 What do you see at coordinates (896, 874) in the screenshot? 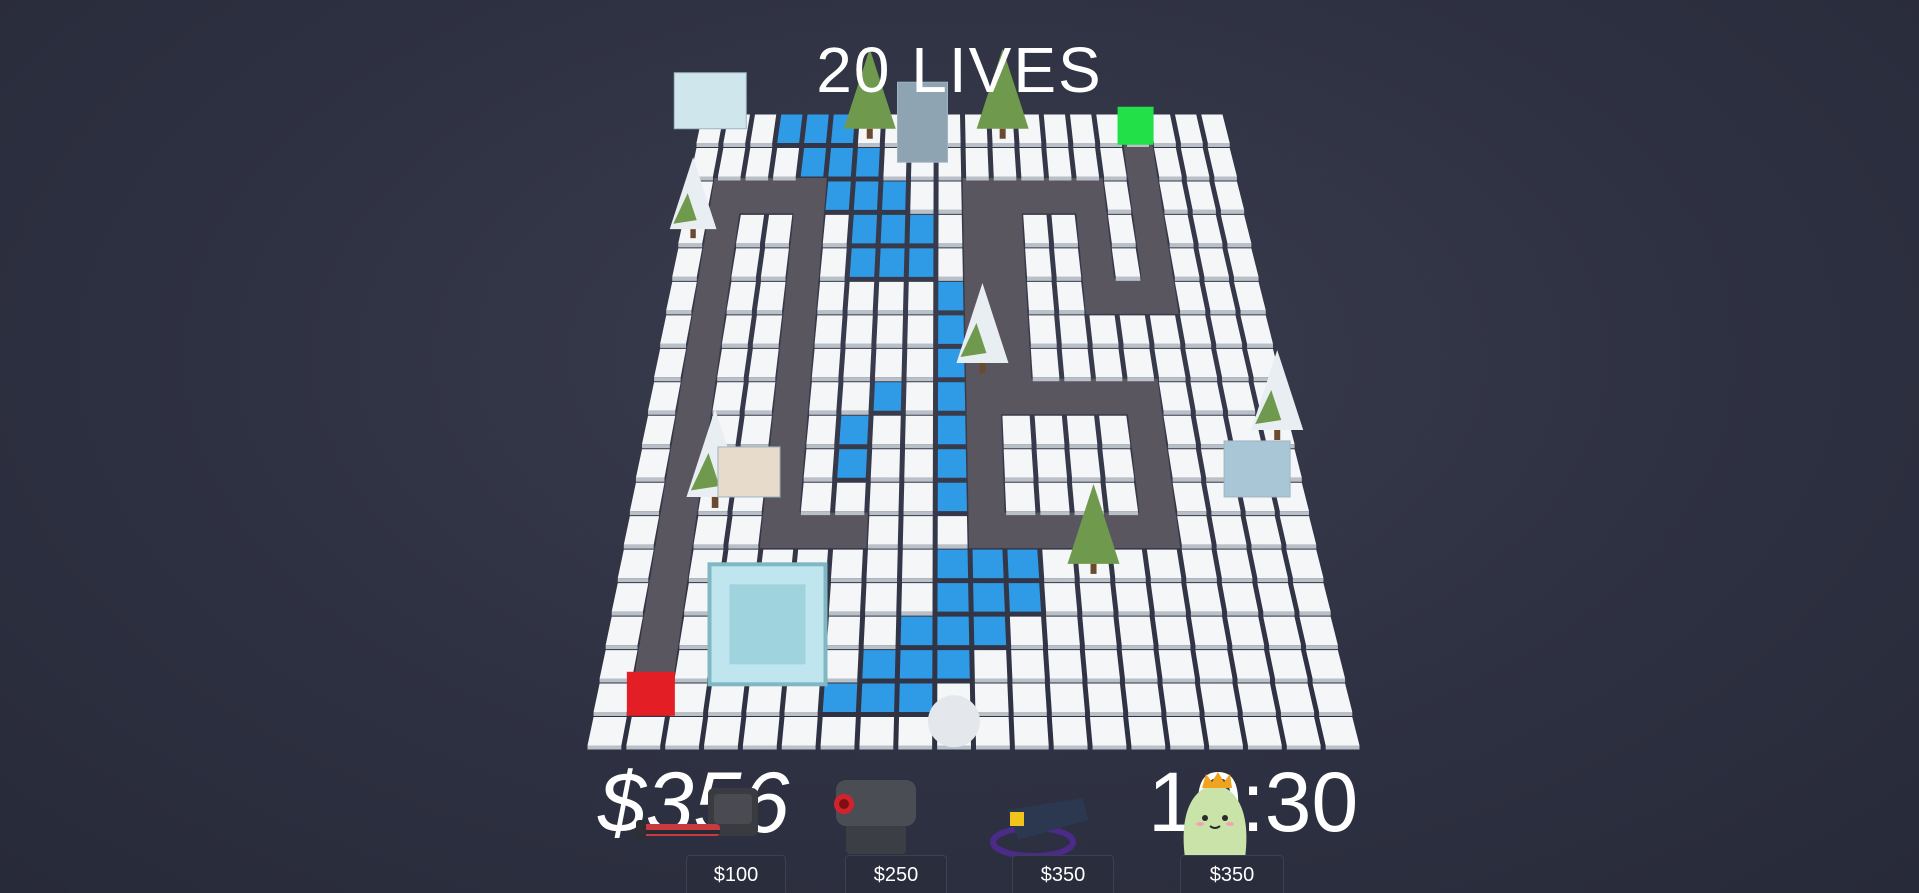
I see `buy-cannon-button: $250` at bounding box center [896, 874].